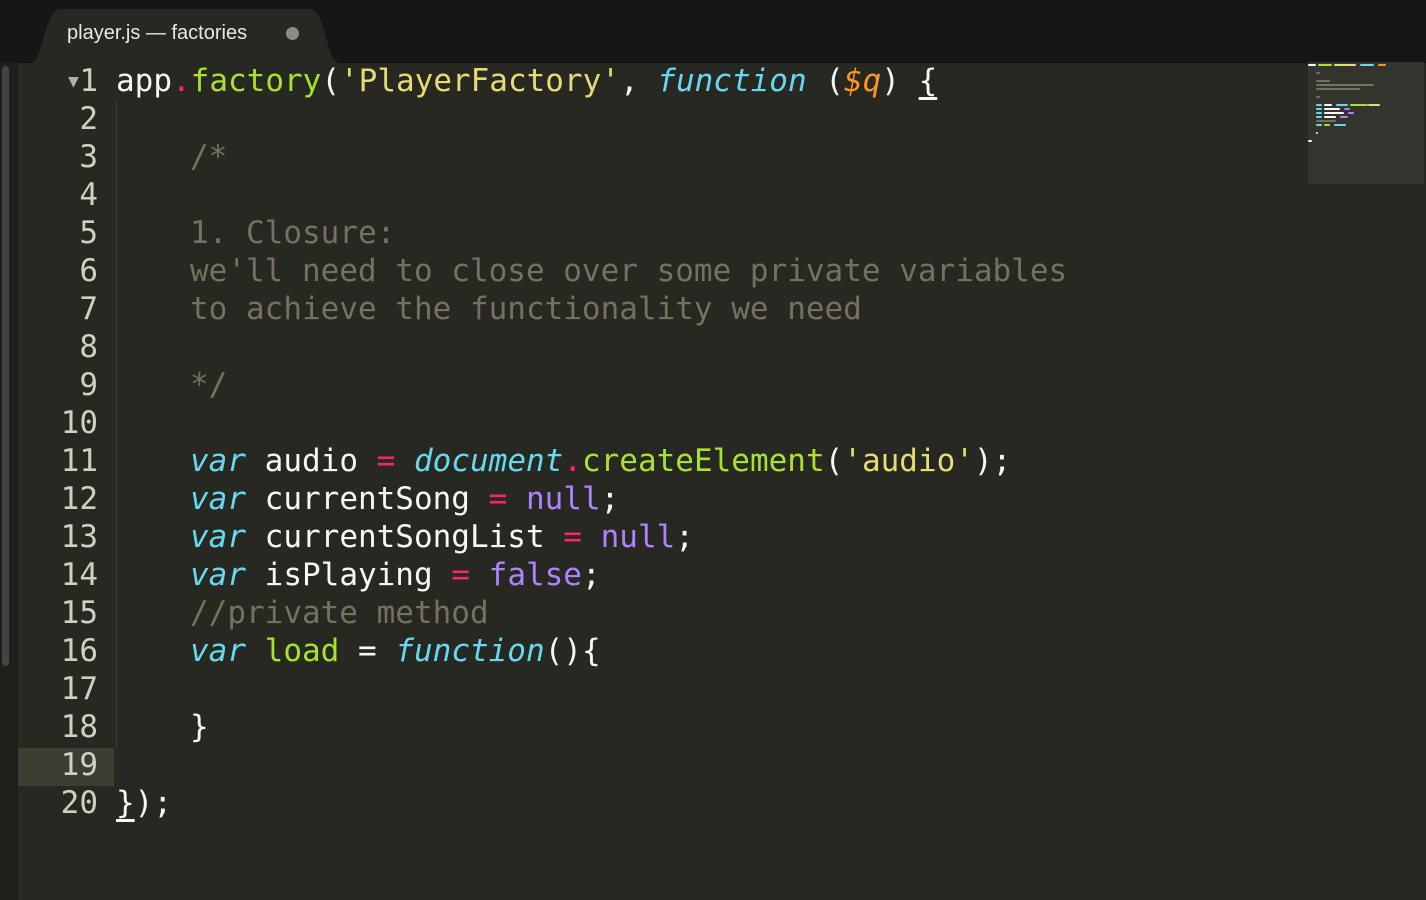  Describe the element at coordinates (928, 81) in the screenshot. I see `matched-brace: {` at that location.